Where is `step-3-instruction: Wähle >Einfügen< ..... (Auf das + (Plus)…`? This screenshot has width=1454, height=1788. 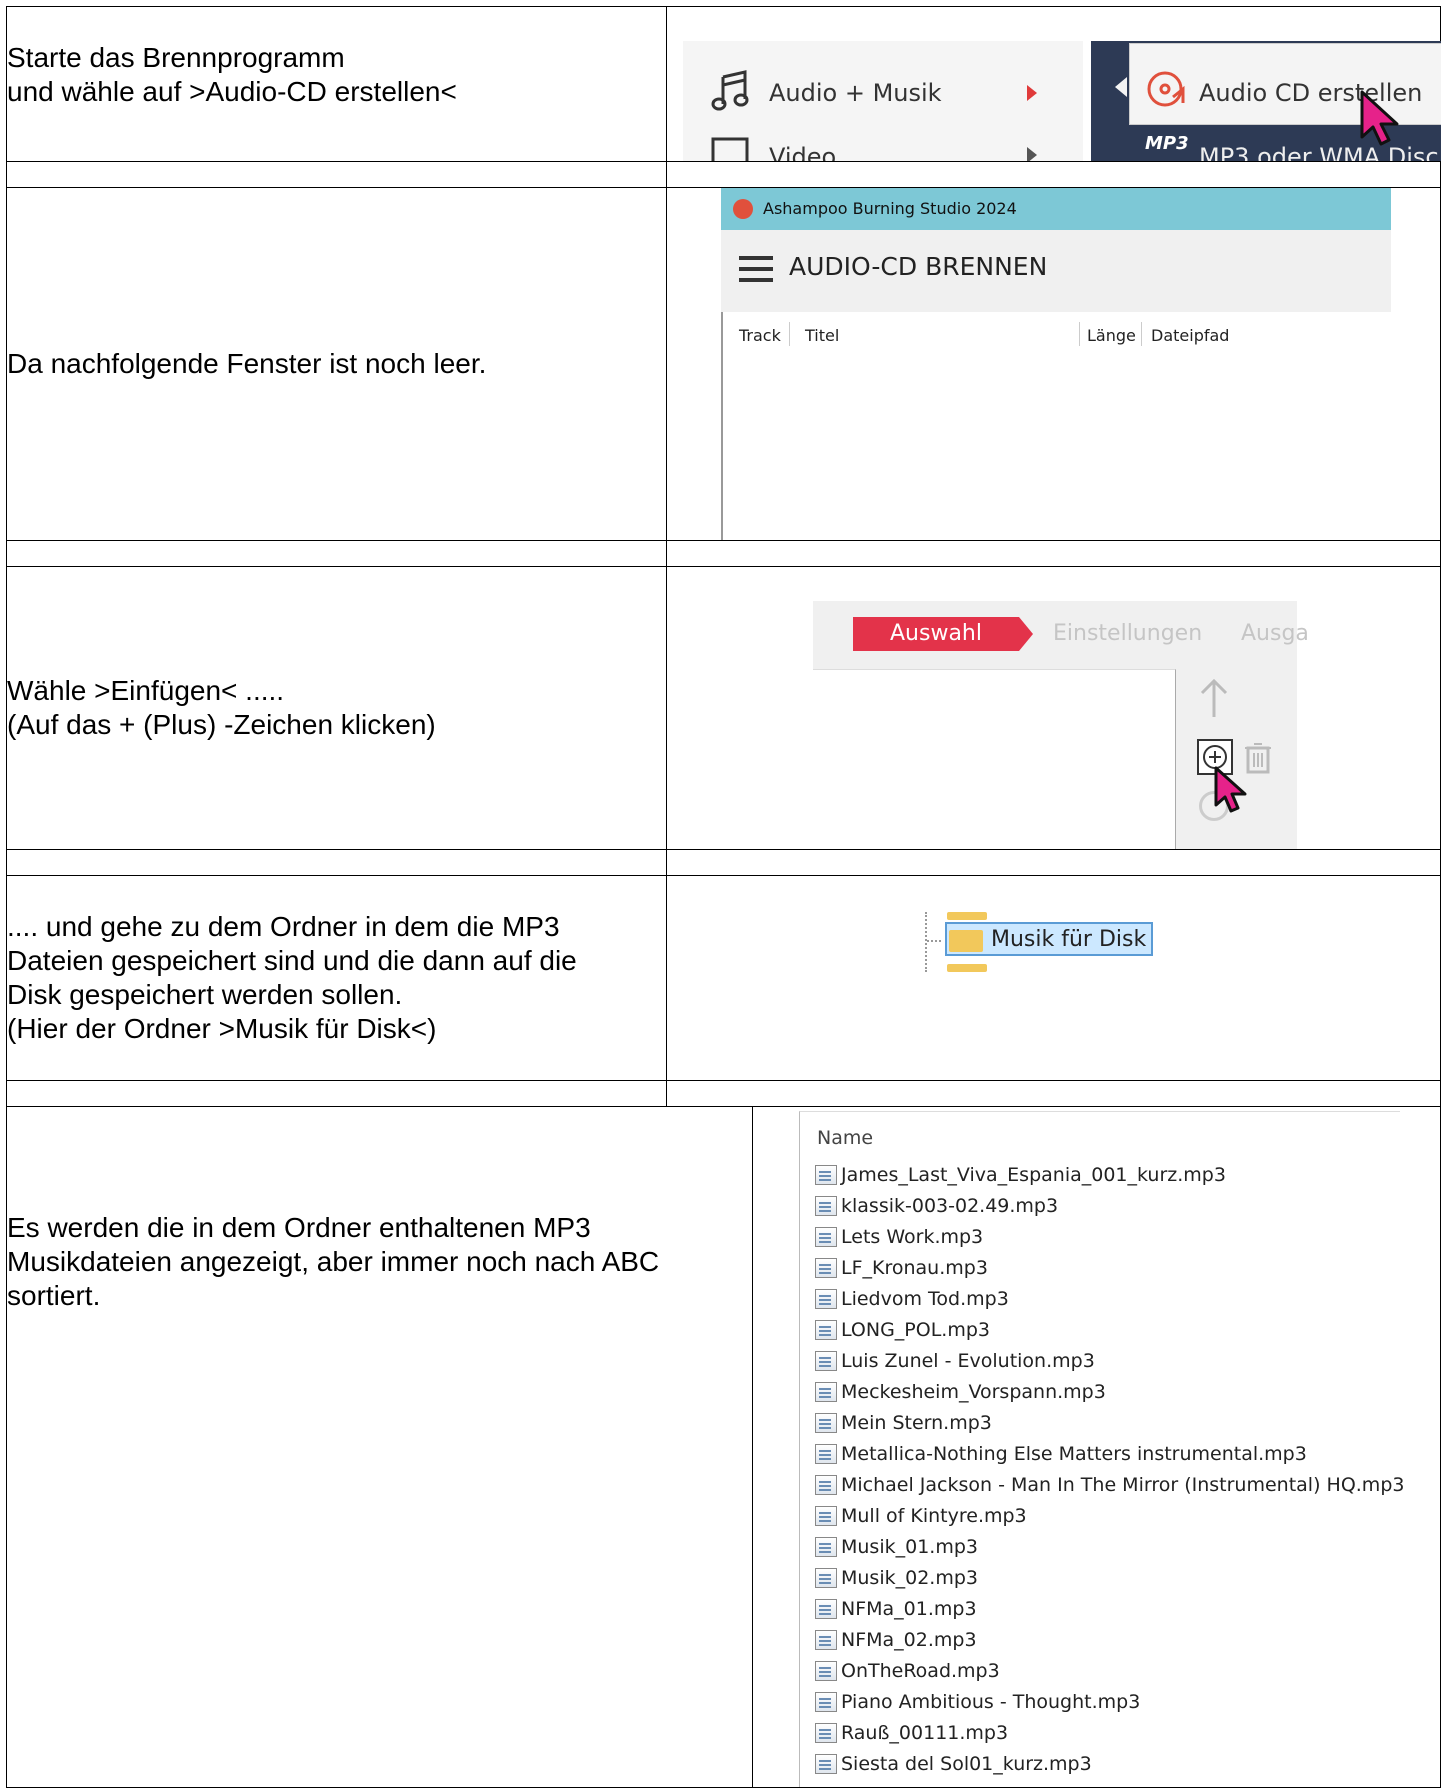
step-3-instruction: Wähle >Einfügen< ..... (Auf das + (Plus)… is located at coordinates (336, 708).